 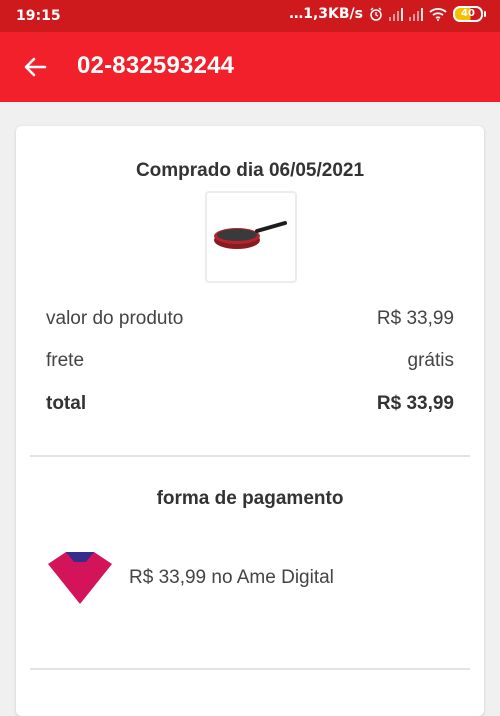 What do you see at coordinates (430, 360) in the screenshot?
I see `shipping-value: grátis` at bounding box center [430, 360].